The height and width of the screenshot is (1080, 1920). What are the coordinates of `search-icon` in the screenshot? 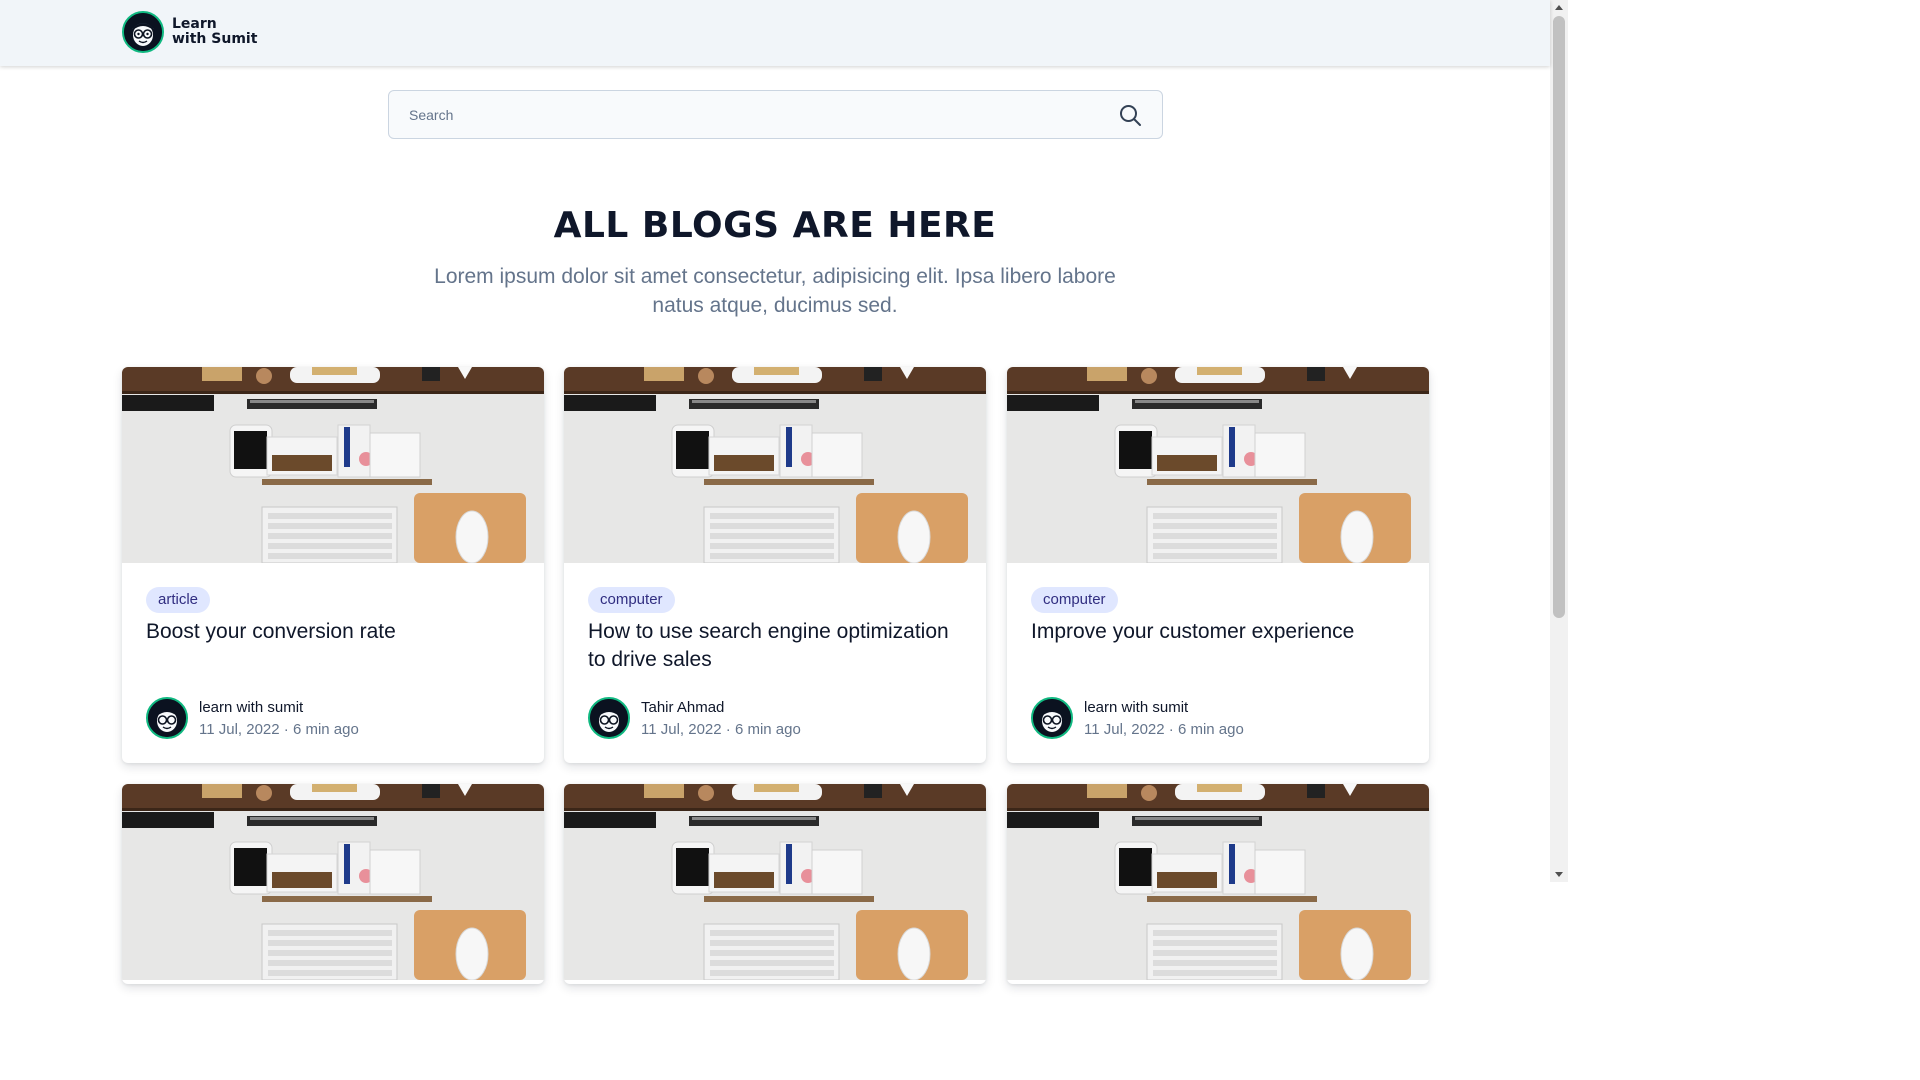 It's located at (1130, 115).